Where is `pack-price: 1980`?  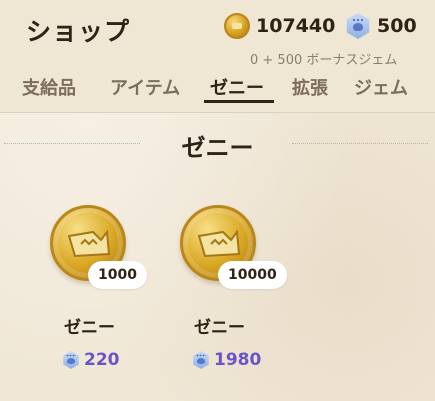 pack-price: 1980 is located at coordinates (226, 360).